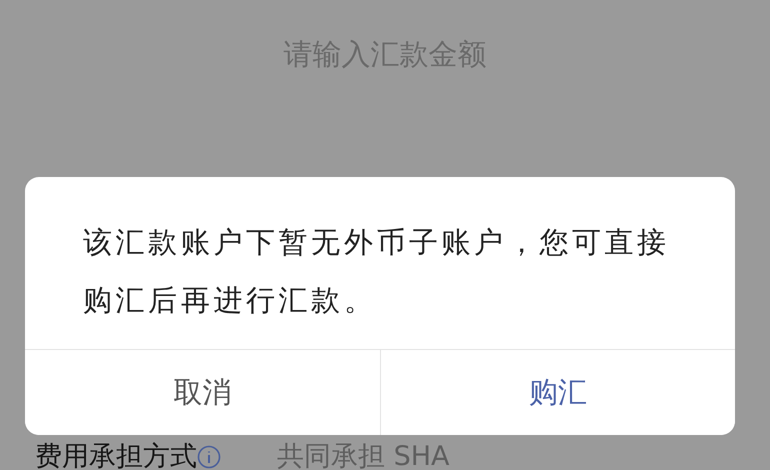 Image resolution: width=770 pixels, height=470 pixels. Describe the element at coordinates (363, 456) in the screenshot. I see `fee-value: 共同承担 SHA` at that location.